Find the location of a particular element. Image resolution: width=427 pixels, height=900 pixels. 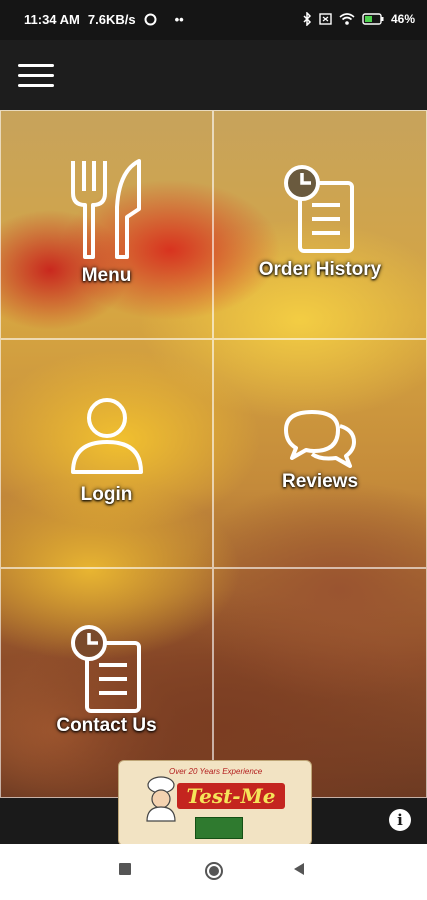

sim-icon is located at coordinates (325, 19).